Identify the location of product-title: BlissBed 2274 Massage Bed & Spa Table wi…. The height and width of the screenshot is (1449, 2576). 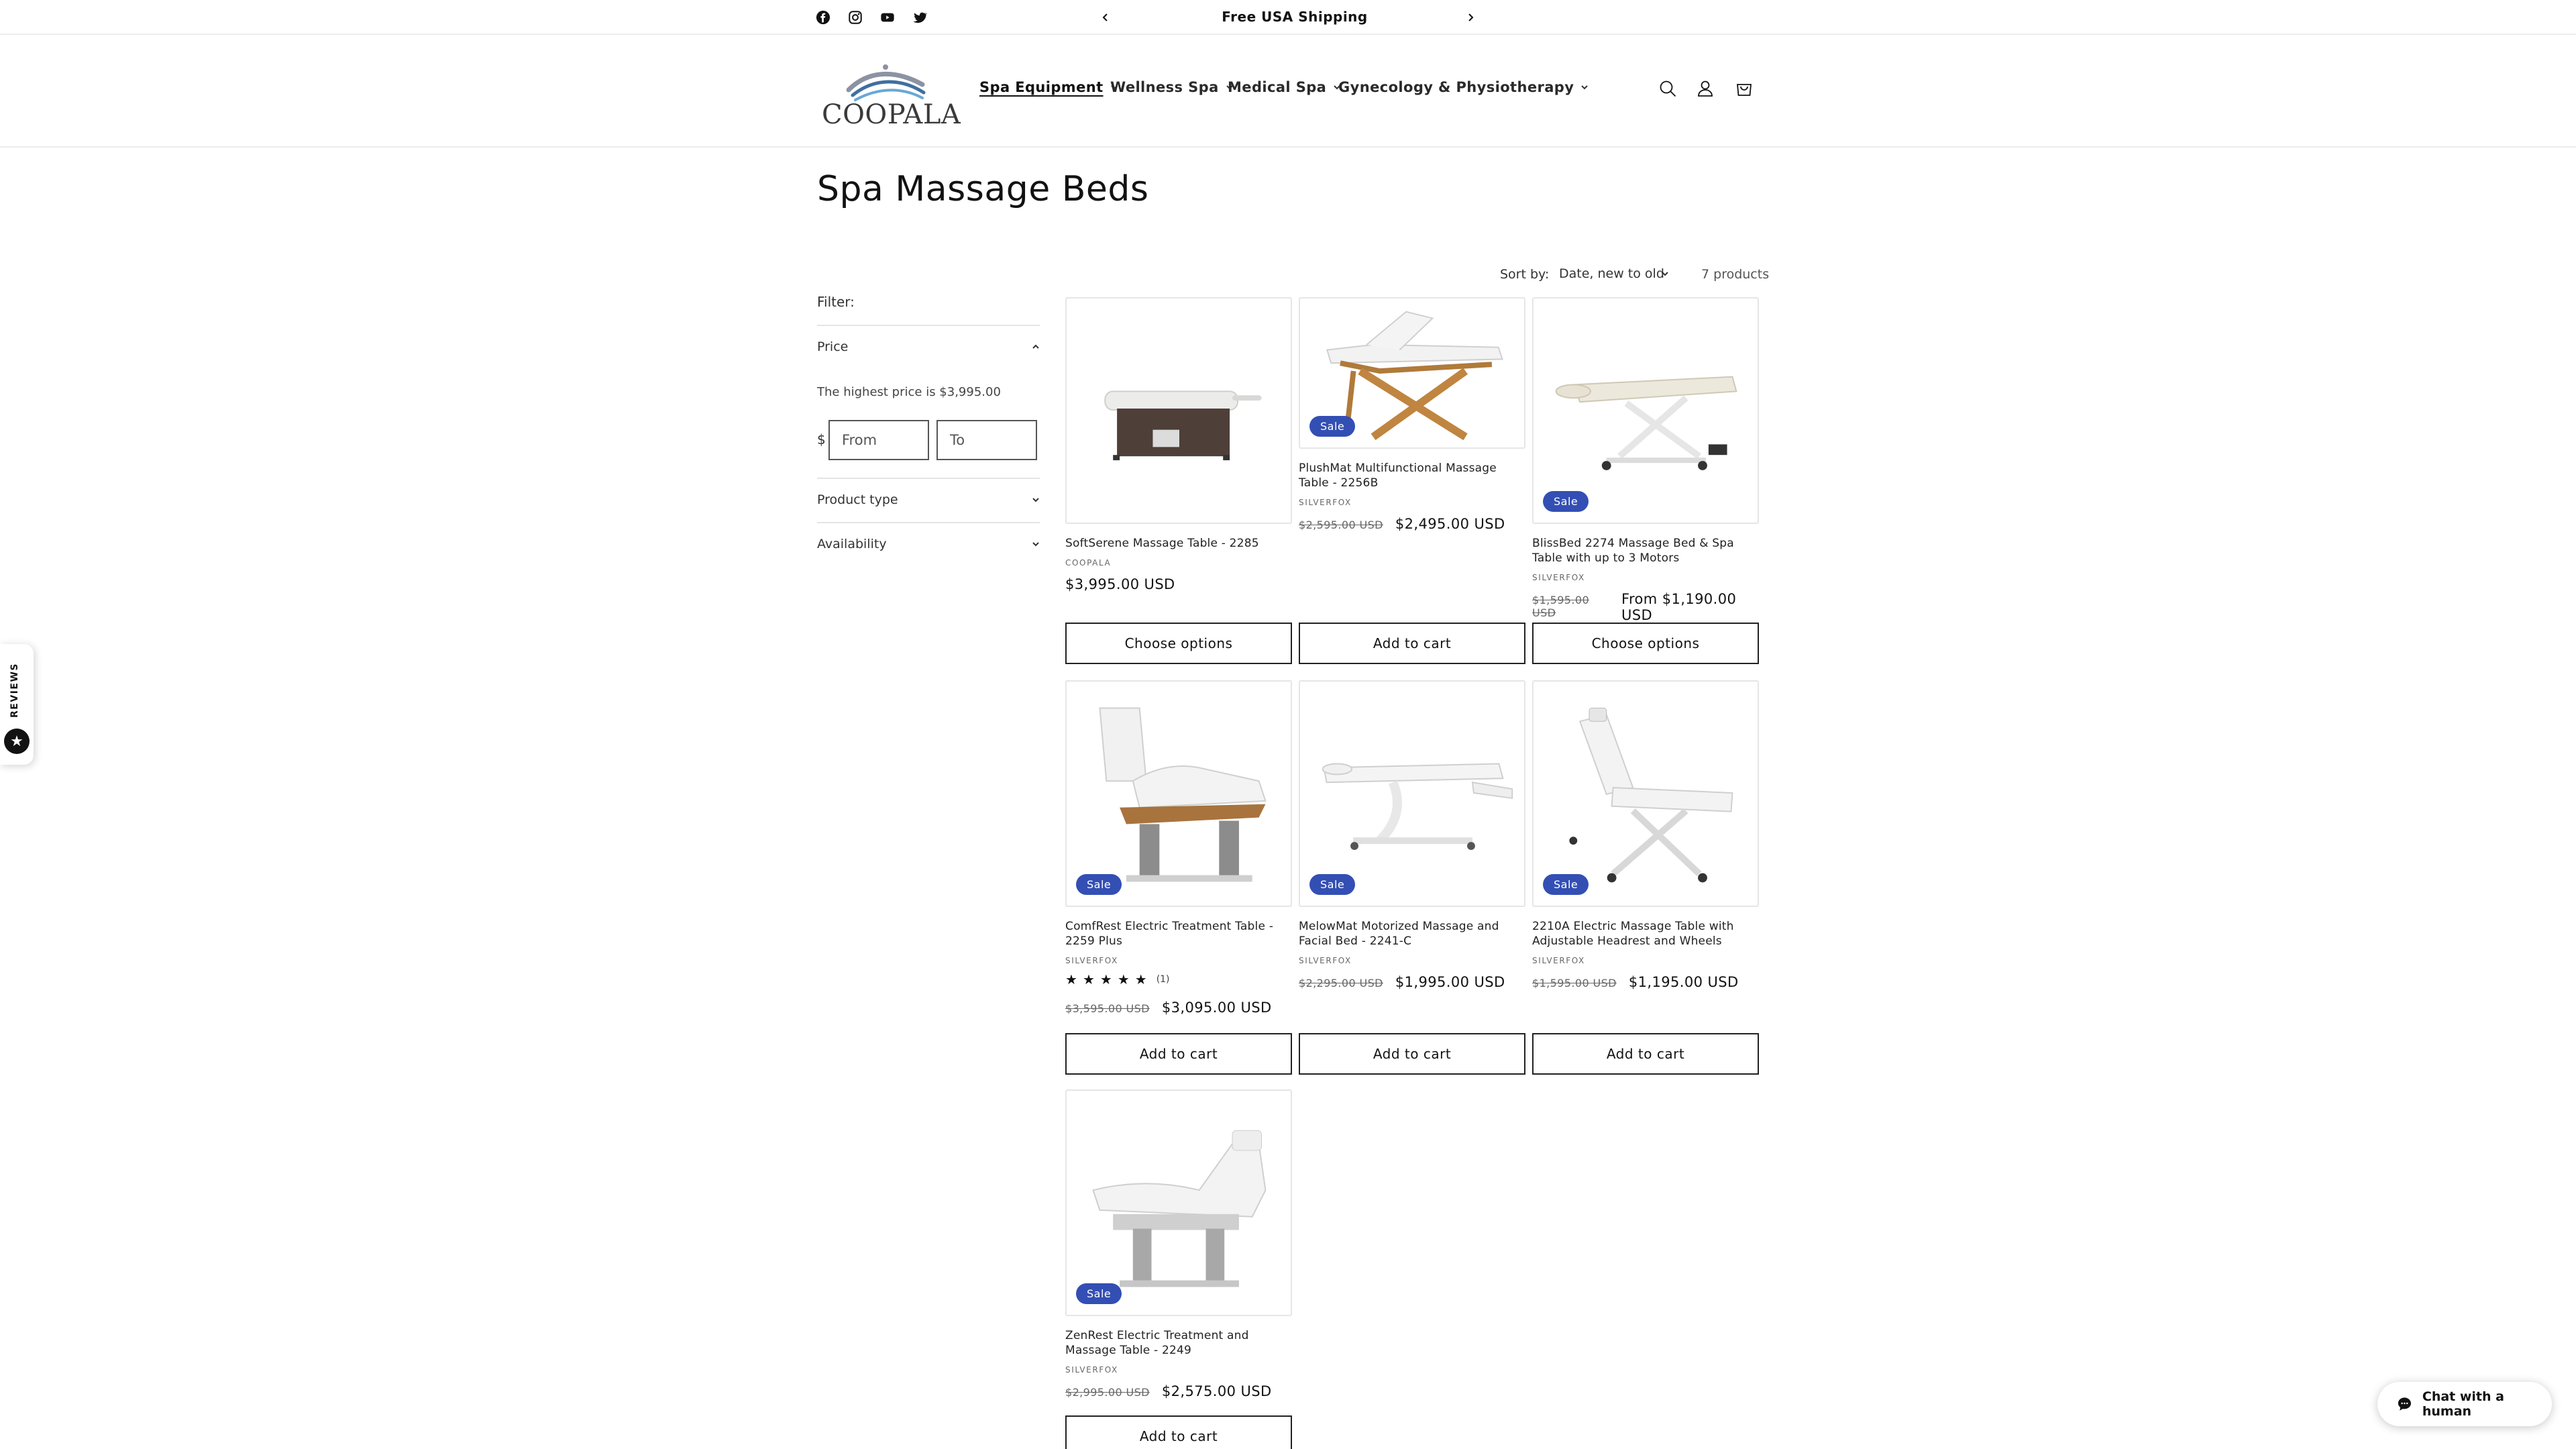
(1645, 551).